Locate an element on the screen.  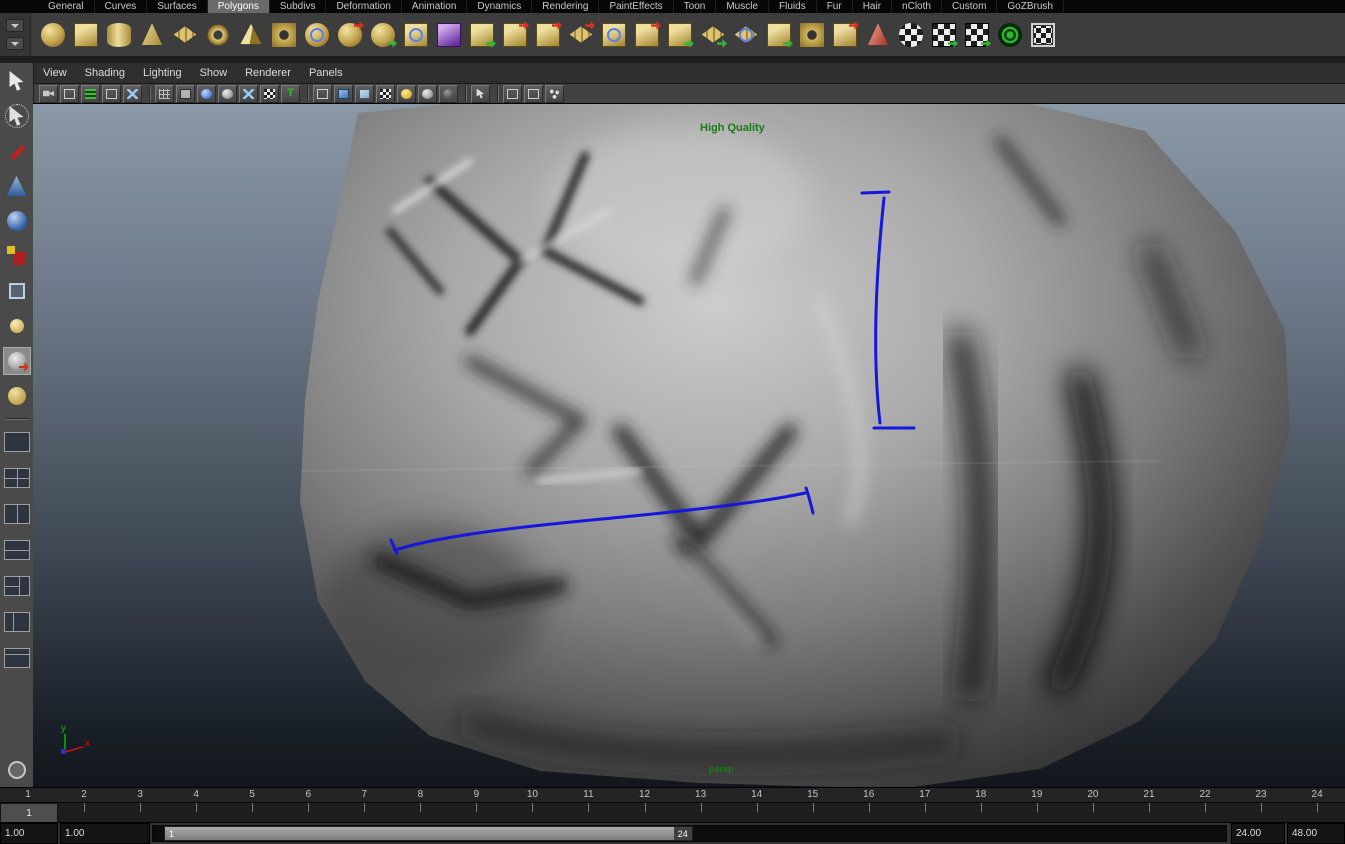
textured-icon is located at coordinates (364, 93).